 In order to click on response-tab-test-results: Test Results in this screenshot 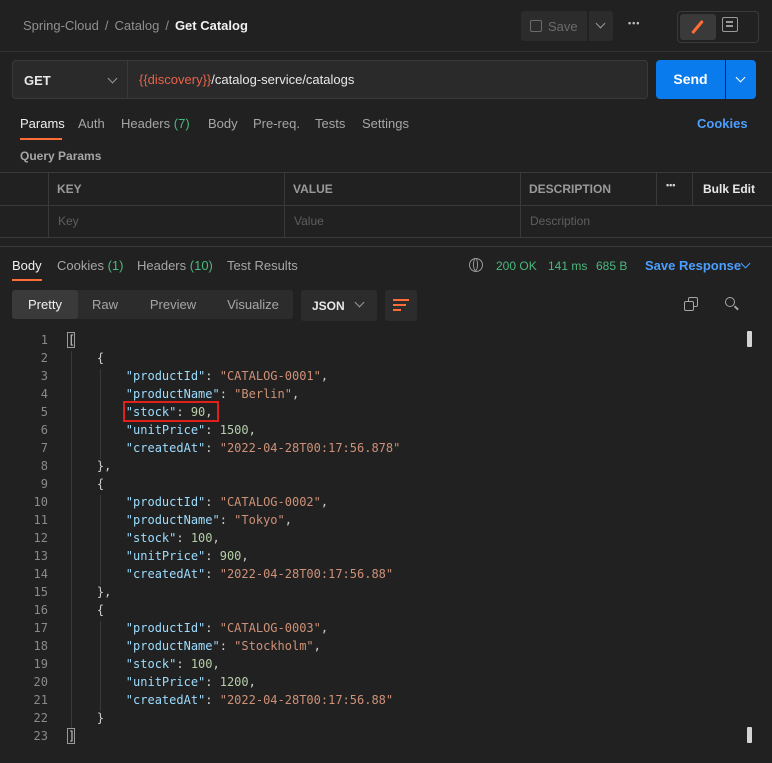, I will do `click(262, 265)`.